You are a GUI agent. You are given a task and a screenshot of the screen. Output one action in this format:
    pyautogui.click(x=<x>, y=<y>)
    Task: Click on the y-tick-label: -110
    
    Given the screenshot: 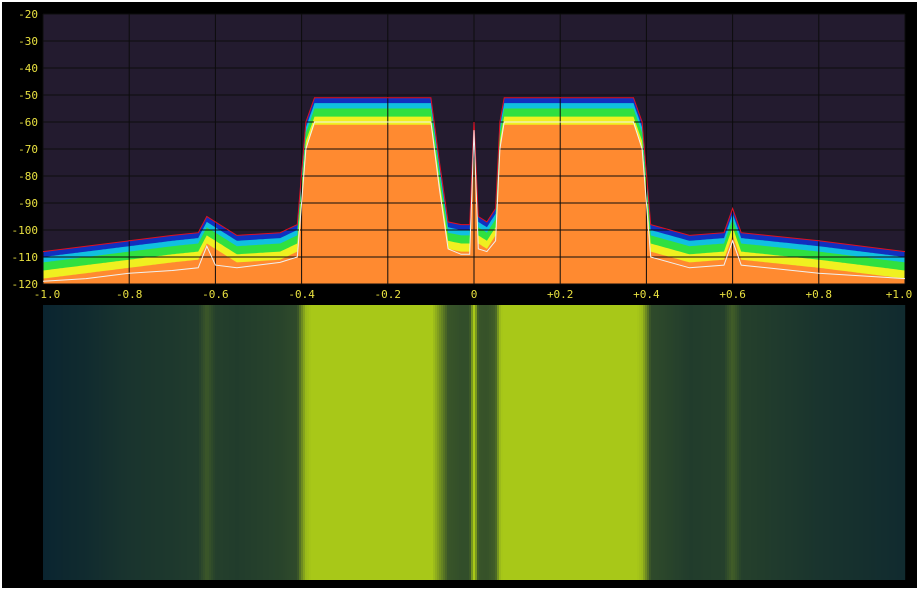 What is the action you would take?
    pyautogui.click(x=25, y=257)
    